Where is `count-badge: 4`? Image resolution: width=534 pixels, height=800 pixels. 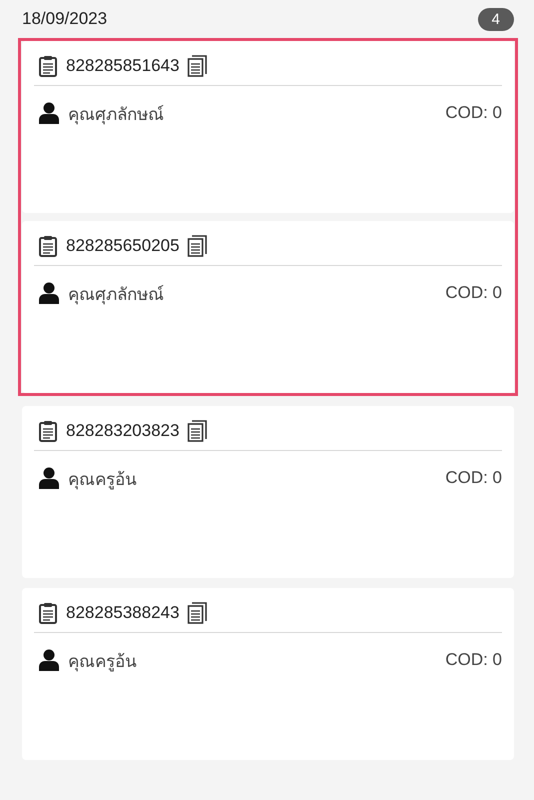
count-badge: 4 is located at coordinates (496, 19).